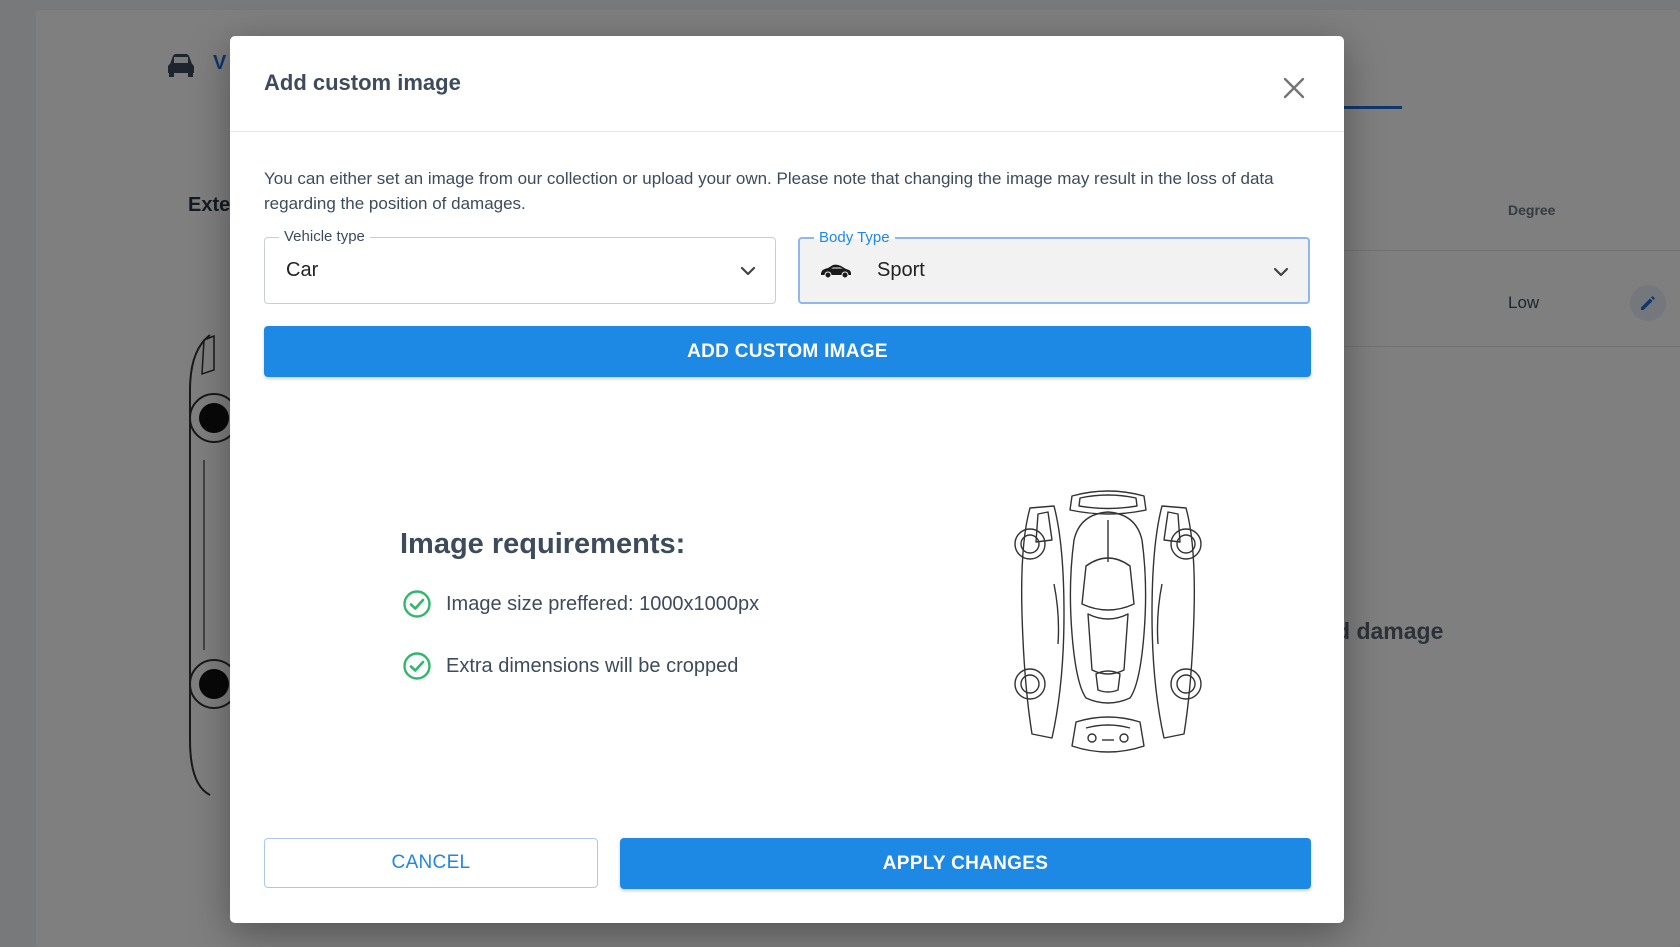 This screenshot has height=947, width=1680. I want to click on body-type-select: Body Type Sport, so click(1054, 266).